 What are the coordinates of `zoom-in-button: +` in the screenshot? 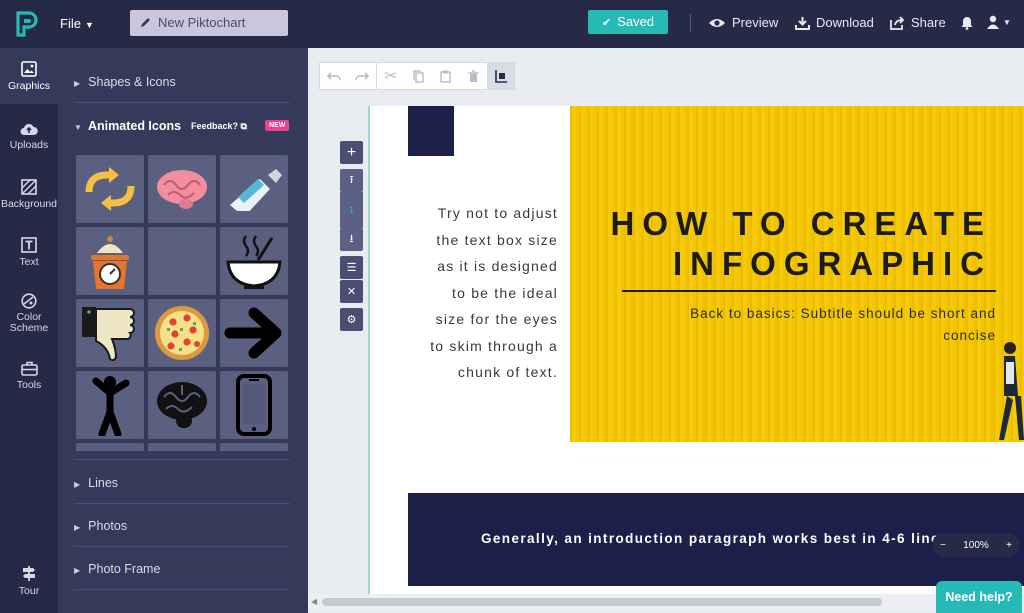 It's located at (1009, 545).